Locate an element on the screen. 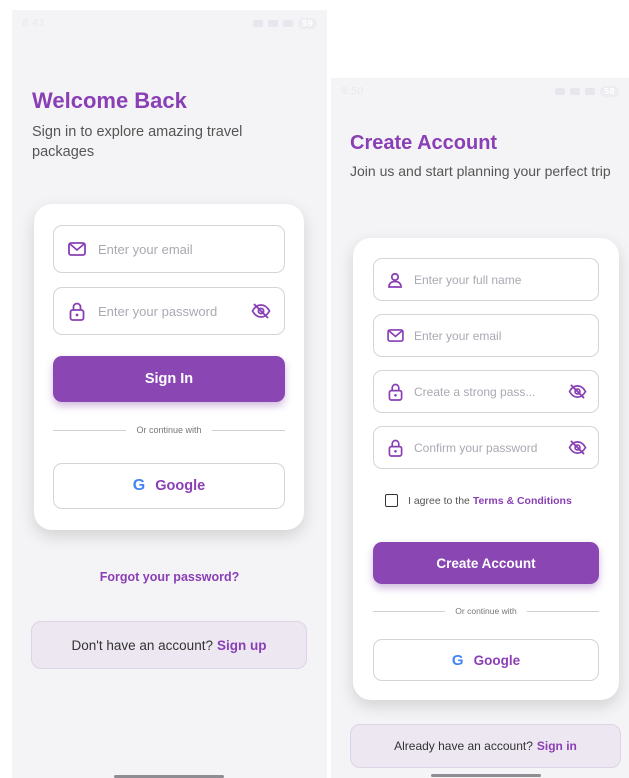 The width and height of the screenshot is (629, 778). terms-checkbox is located at coordinates (391, 500).